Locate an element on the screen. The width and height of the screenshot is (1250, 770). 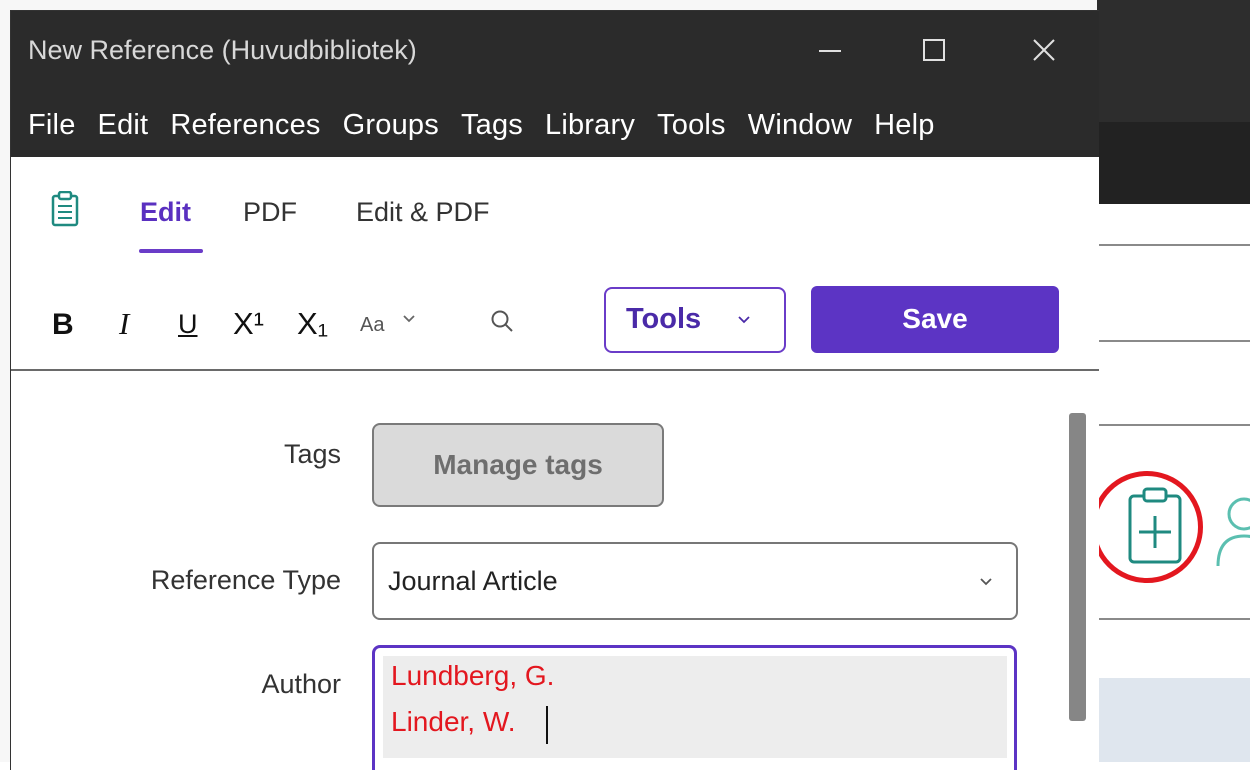
reference-type-select: Journal Article is located at coordinates (695, 581).